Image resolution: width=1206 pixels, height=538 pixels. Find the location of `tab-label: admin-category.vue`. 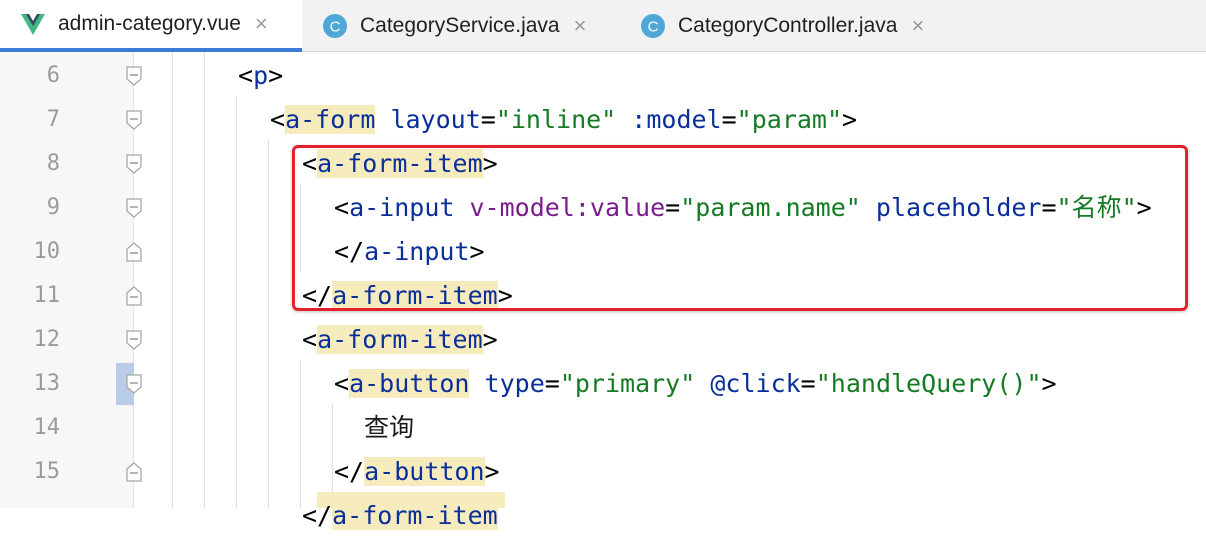

tab-label: admin-category.vue is located at coordinates (149, 23).